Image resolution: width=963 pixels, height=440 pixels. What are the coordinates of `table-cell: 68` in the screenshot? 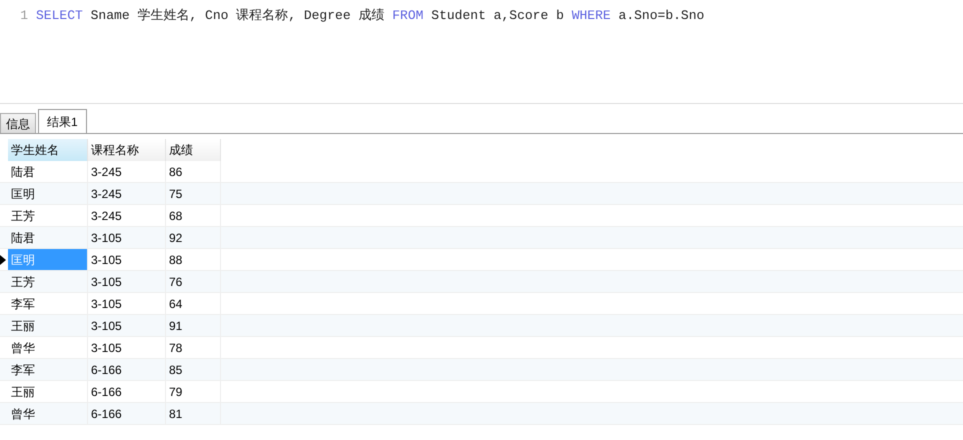 It's located at (193, 215).